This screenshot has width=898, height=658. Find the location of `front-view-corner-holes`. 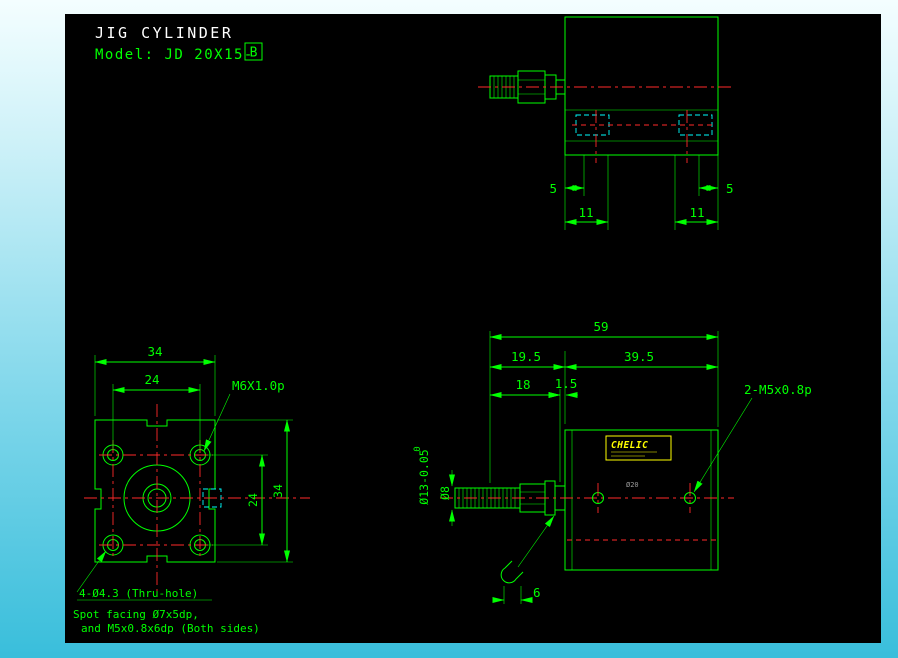

front-view-corner-holes is located at coordinates (156, 500).